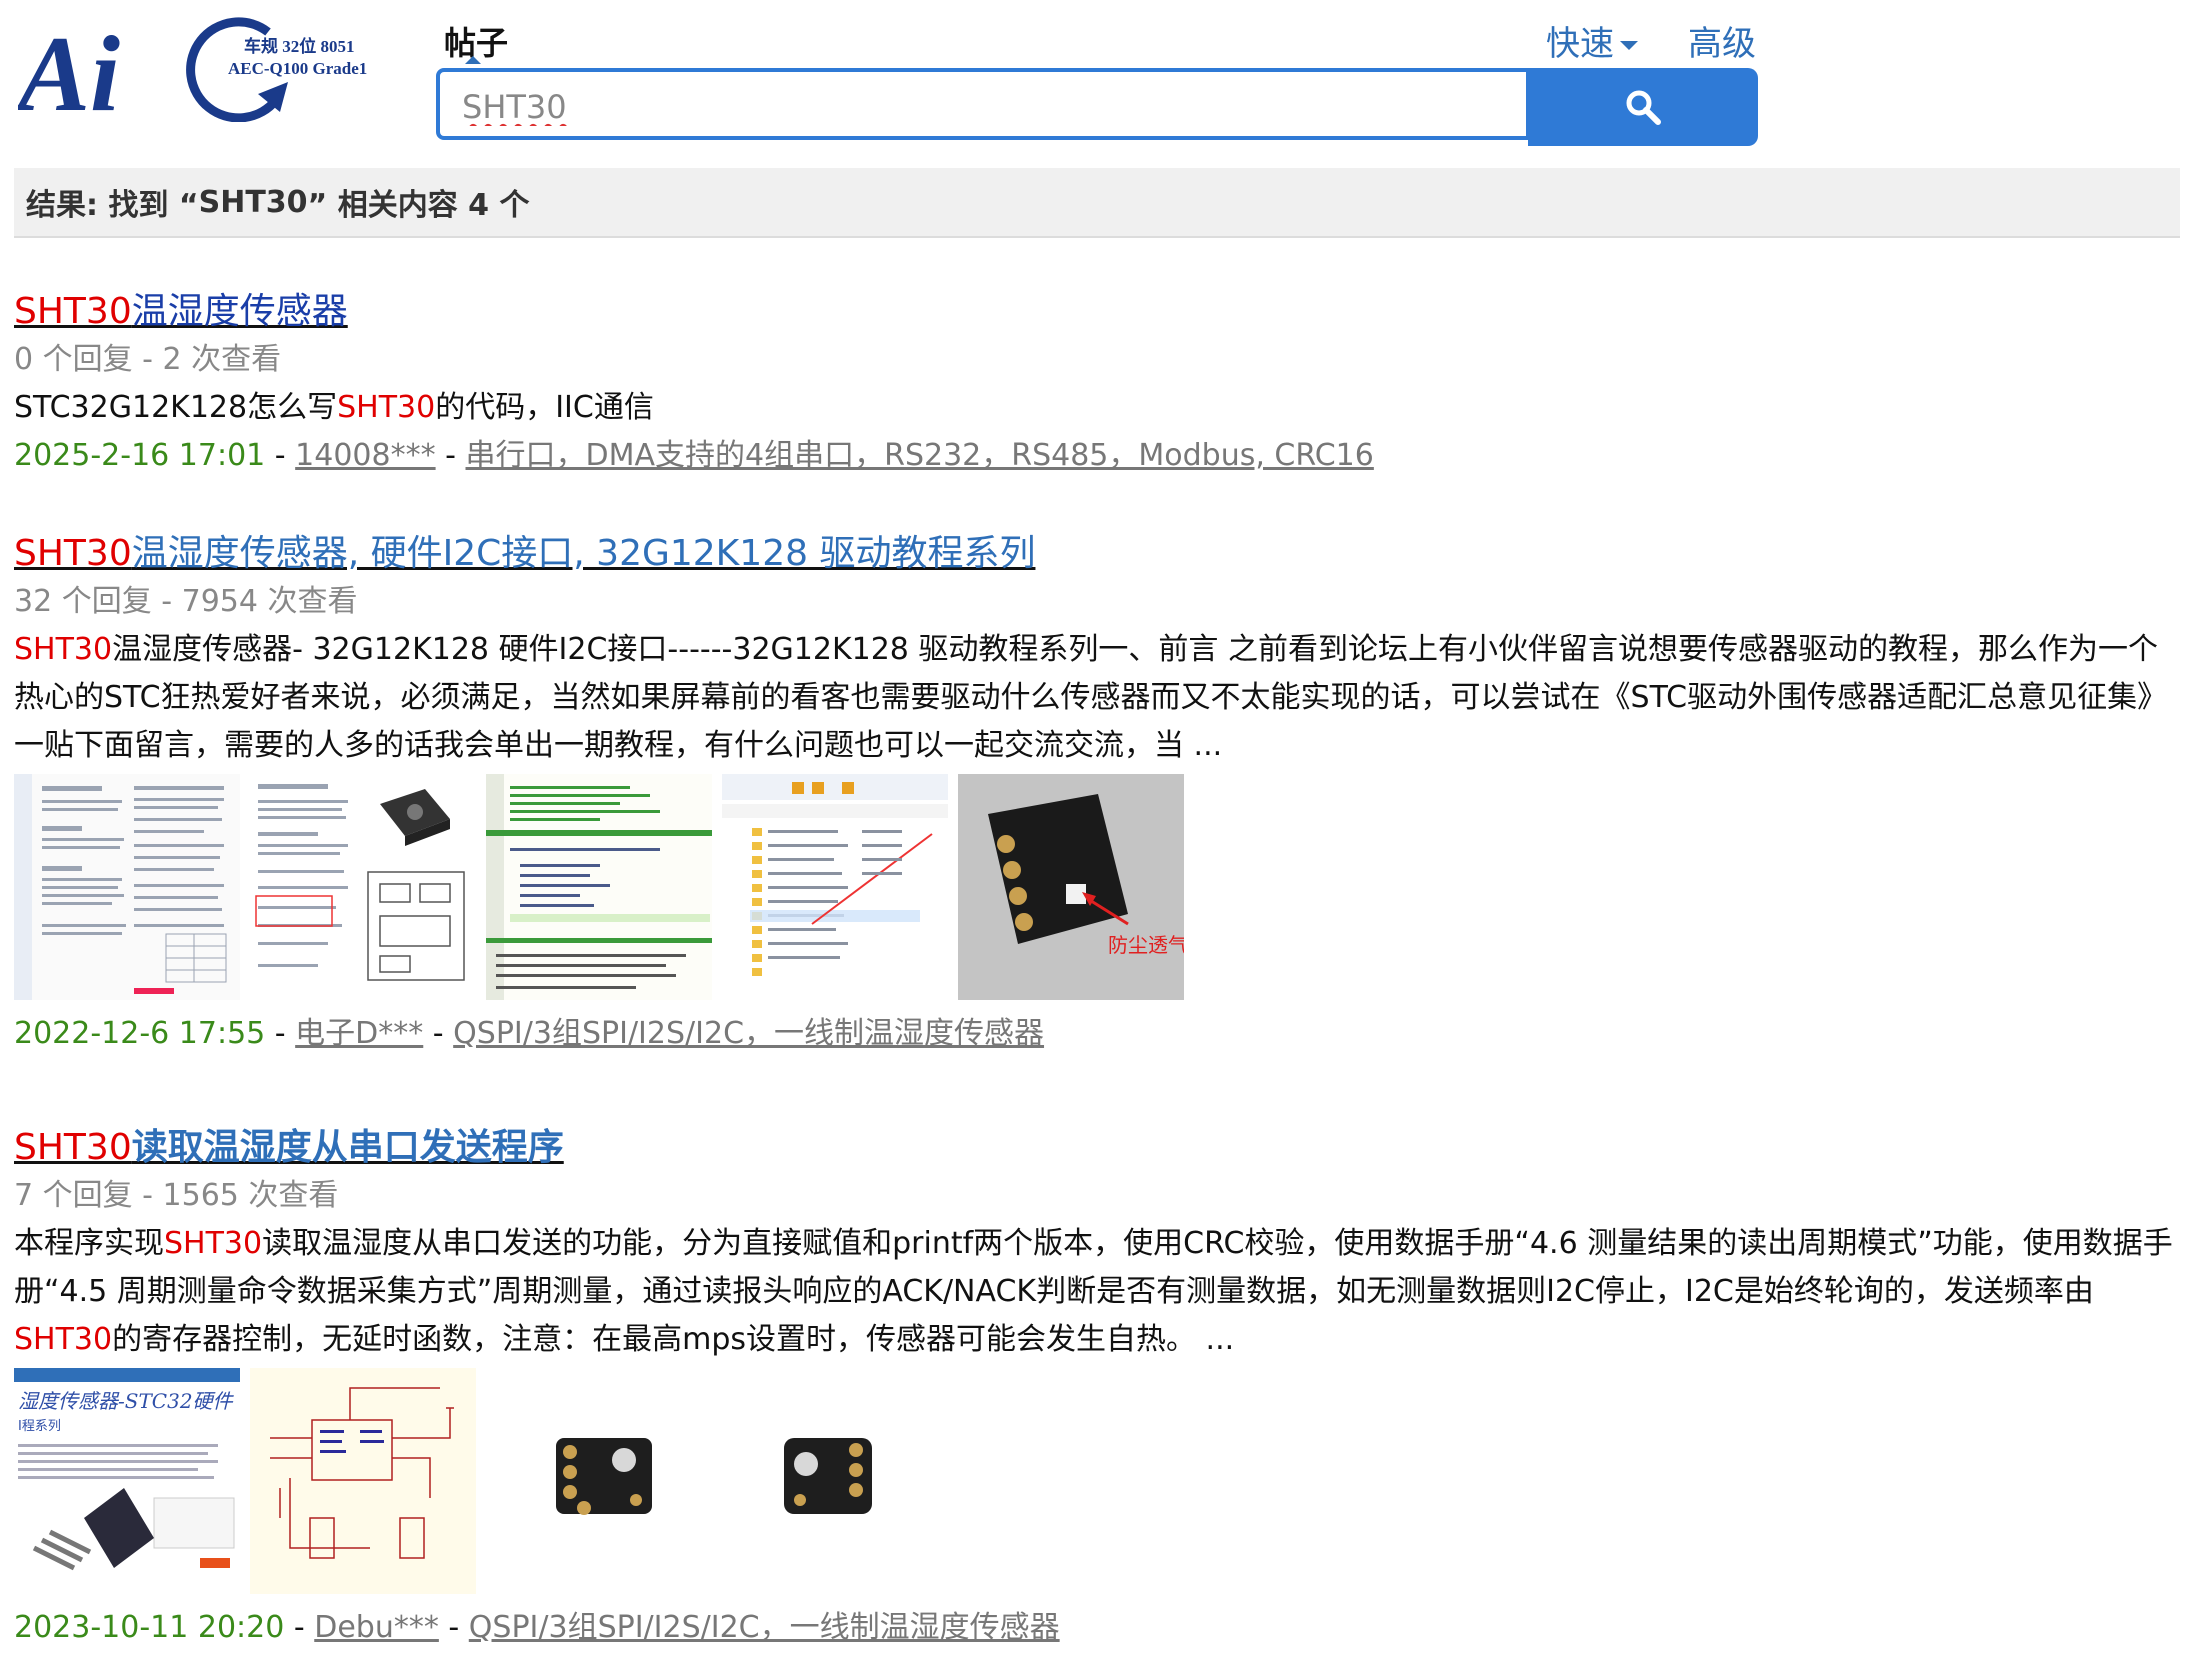 Image resolution: width=2189 pixels, height=1676 pixels. Describe the element at coordinates (376, 1627) in the screenshot. I see `author-link: Debu***` at that location.